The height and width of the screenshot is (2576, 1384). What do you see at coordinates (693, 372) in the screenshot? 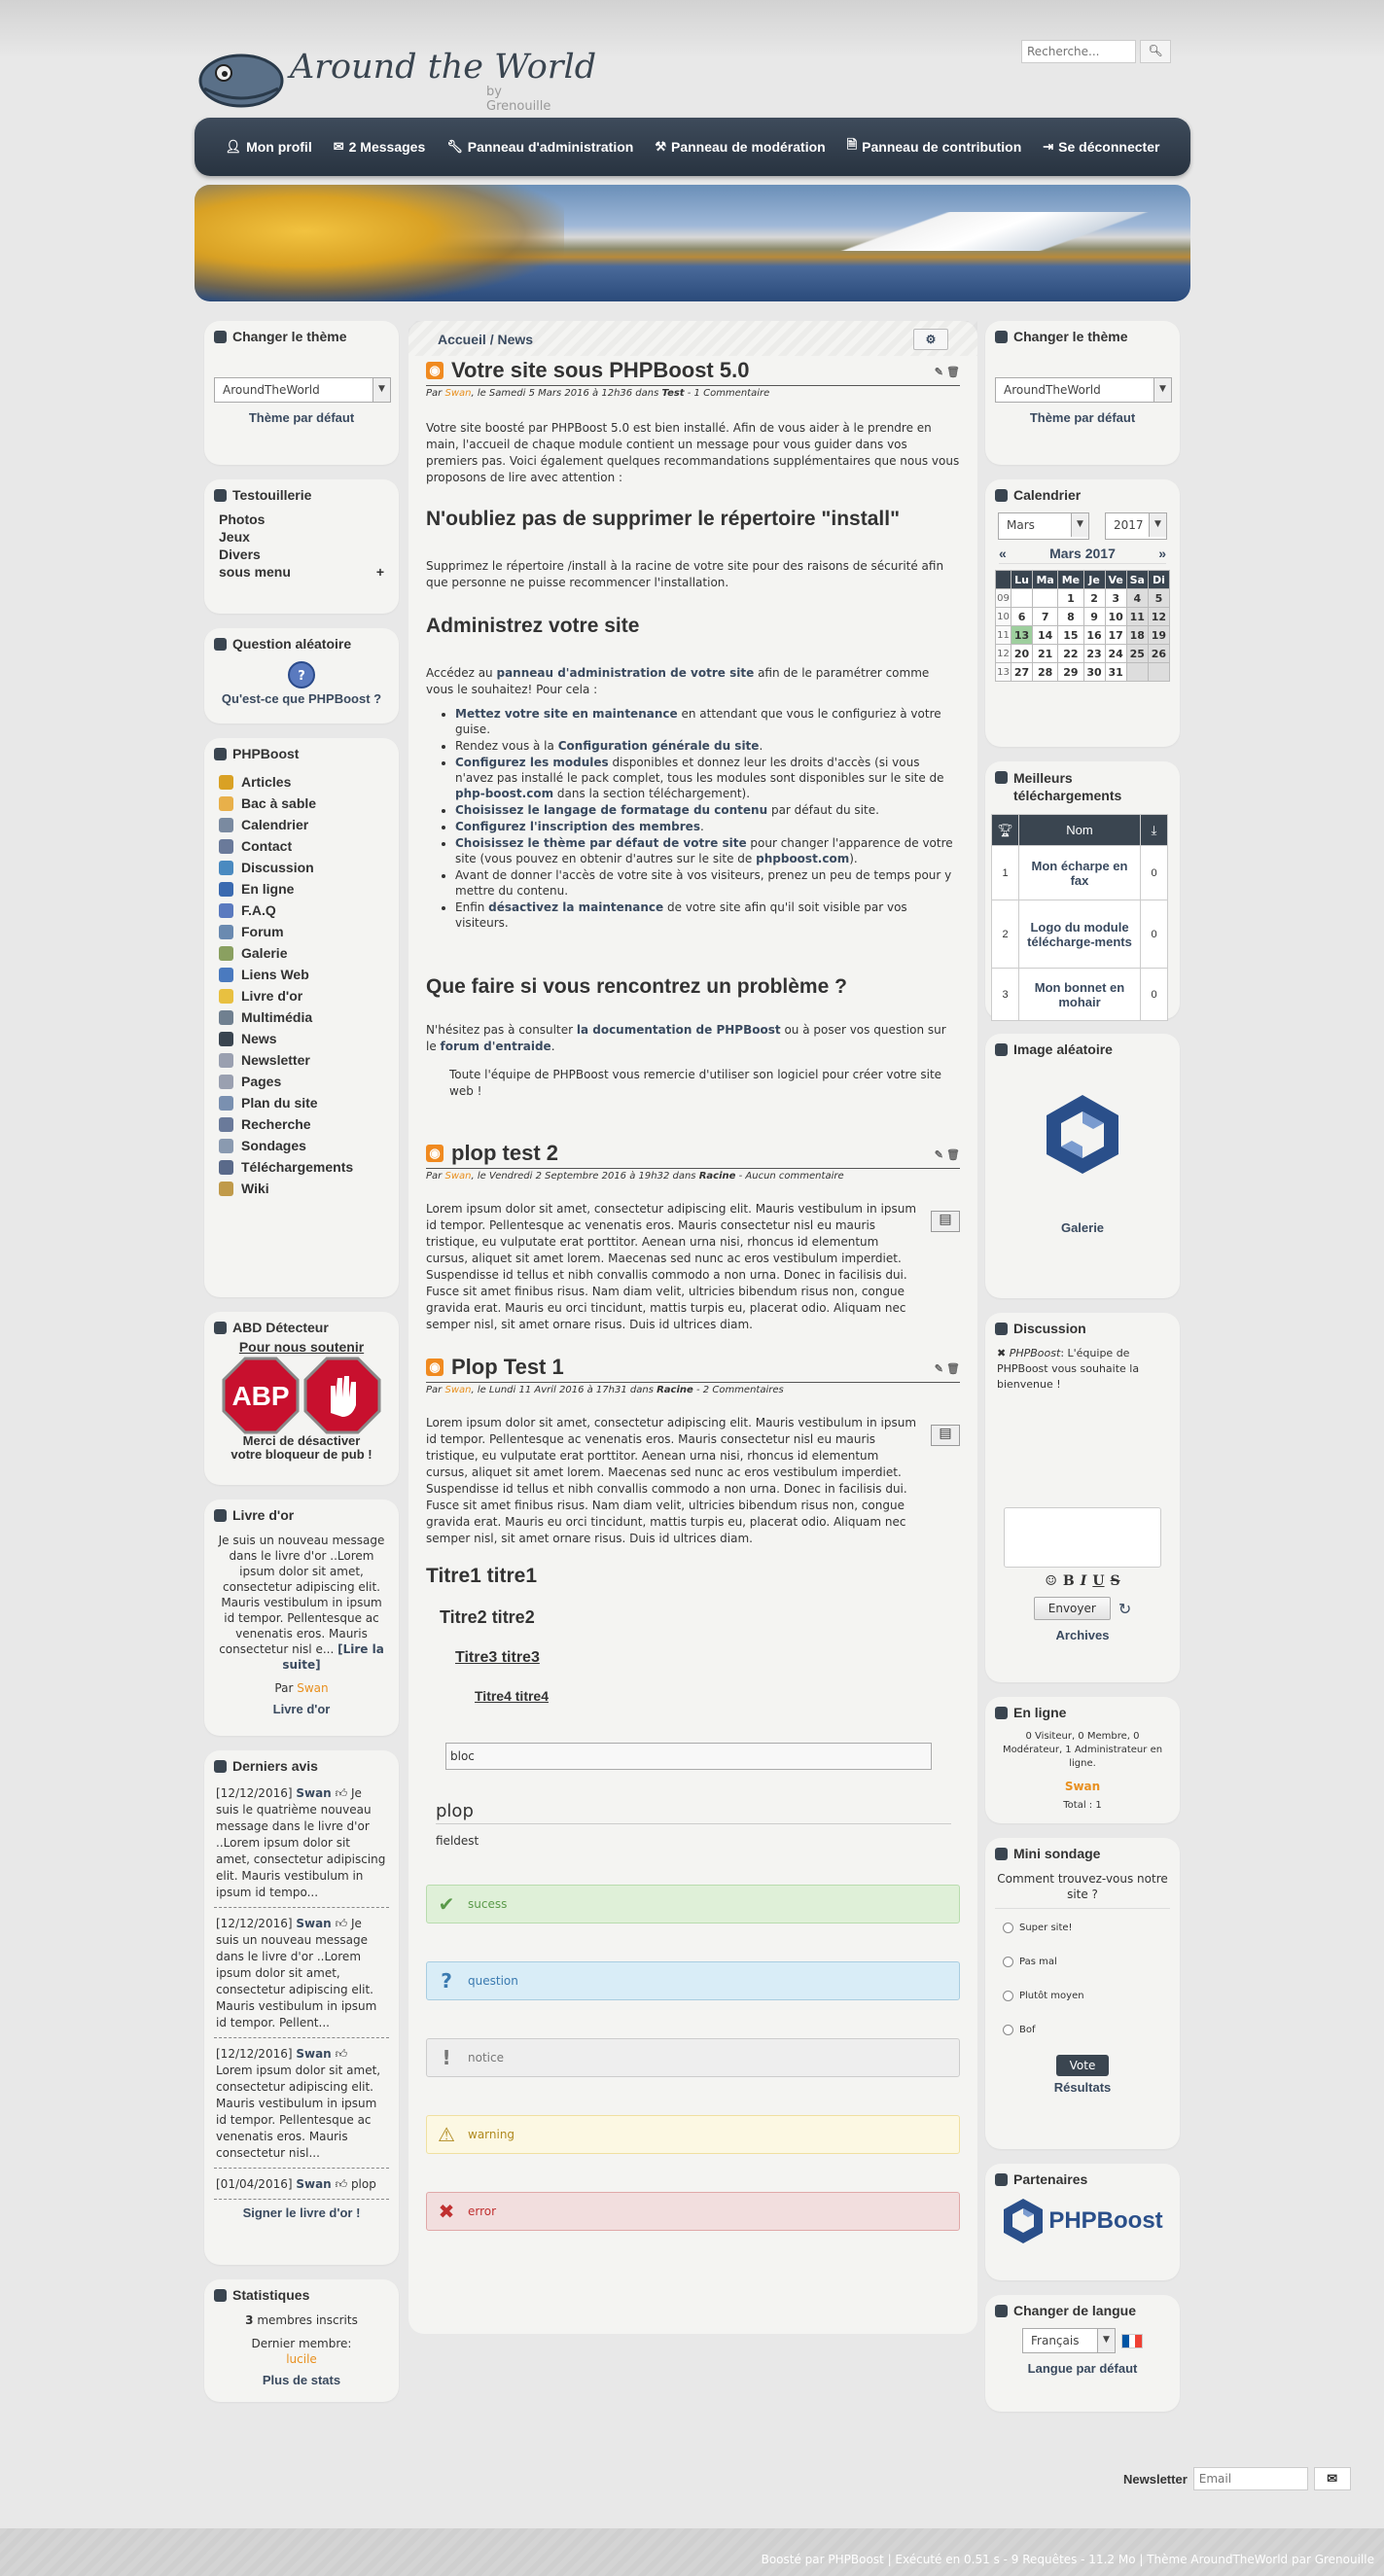
I see `article-title: ◉ Votre site sous PHPBoost 5.0 ✎ 🗑︎` at bounding box center [693, 372].